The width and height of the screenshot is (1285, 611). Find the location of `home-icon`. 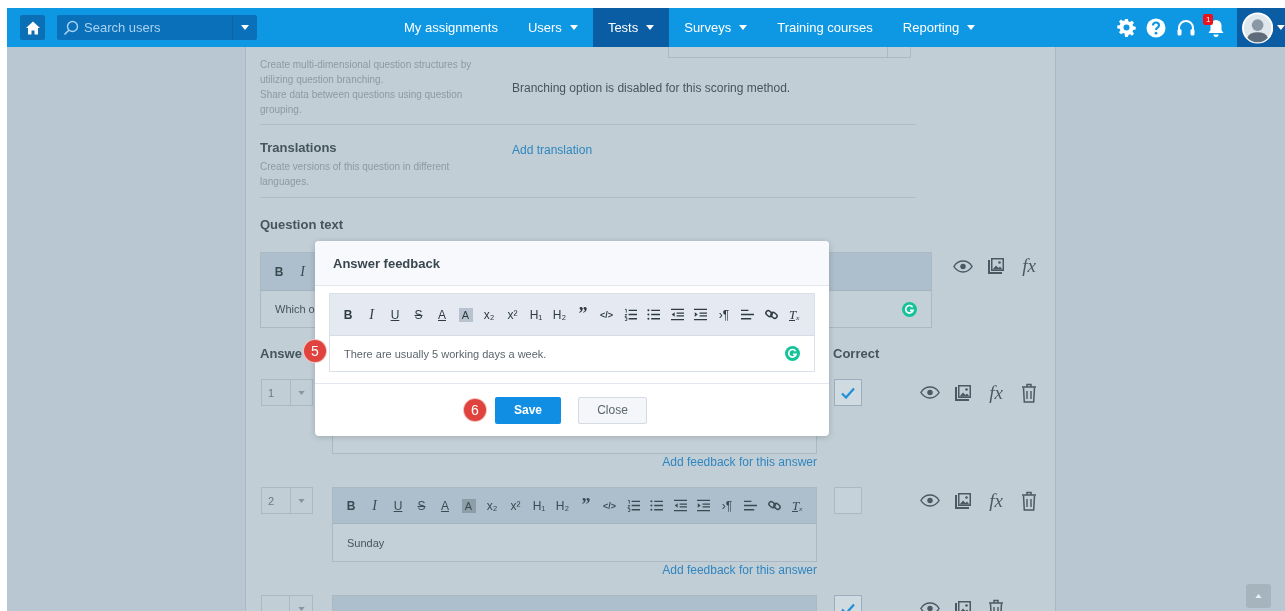

home-icon is located at coordinates (32, 27).